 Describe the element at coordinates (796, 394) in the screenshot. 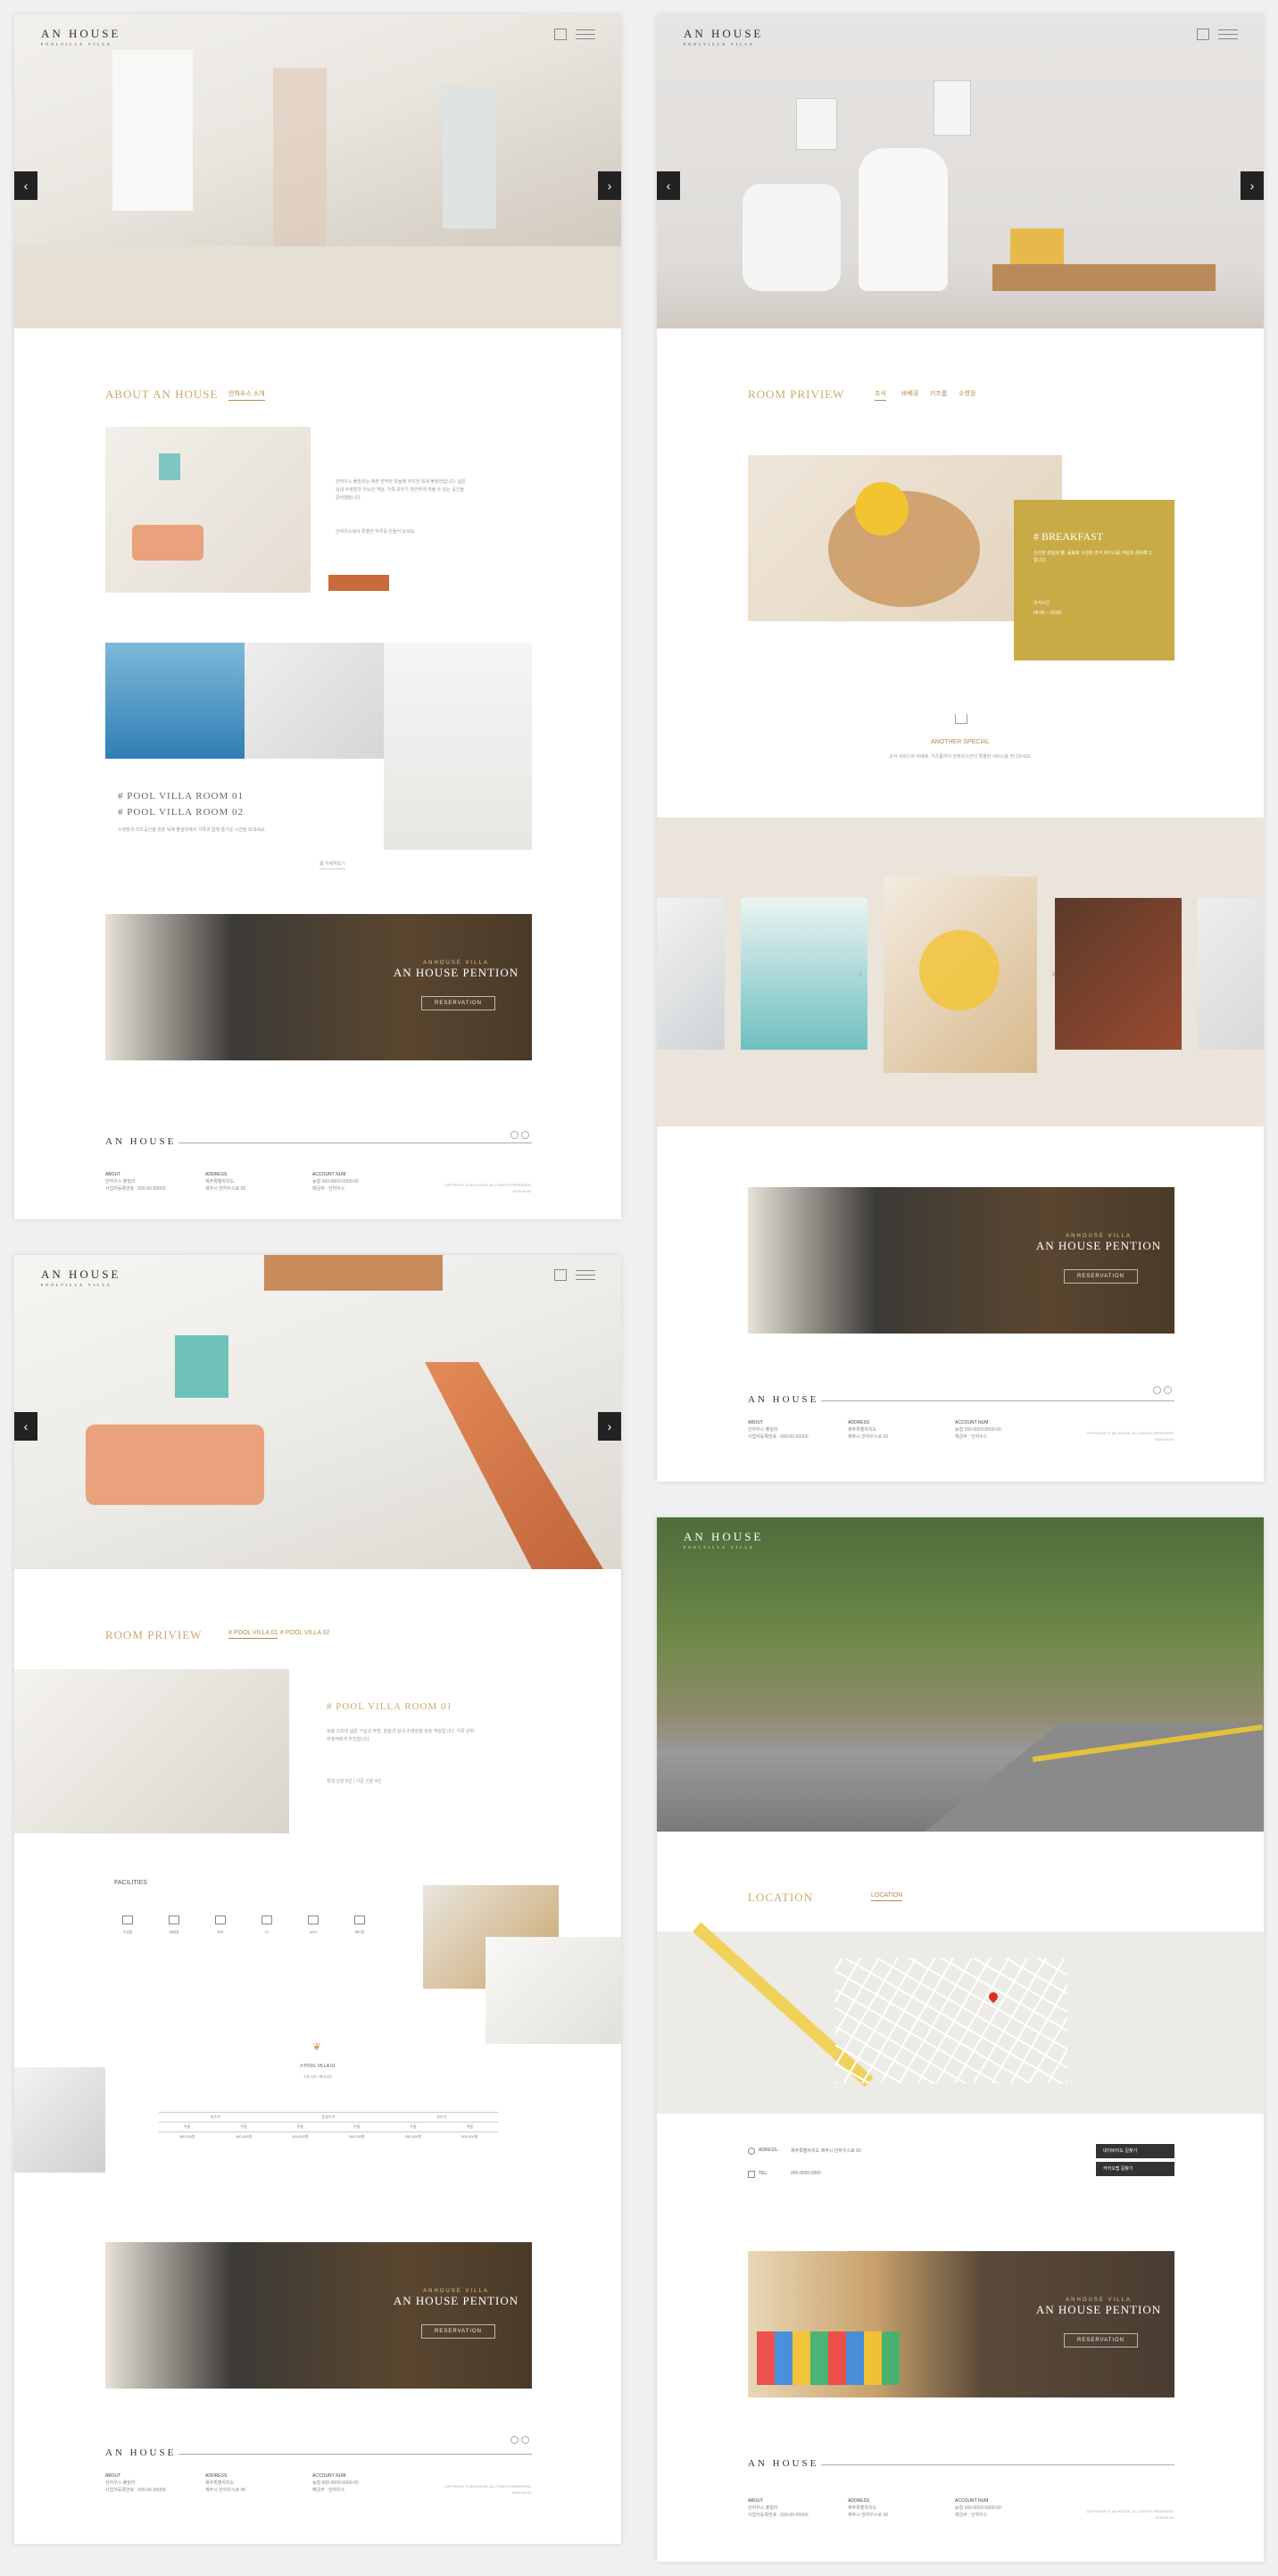

I see `section-title: ROOM PRIVIEW` at that location.